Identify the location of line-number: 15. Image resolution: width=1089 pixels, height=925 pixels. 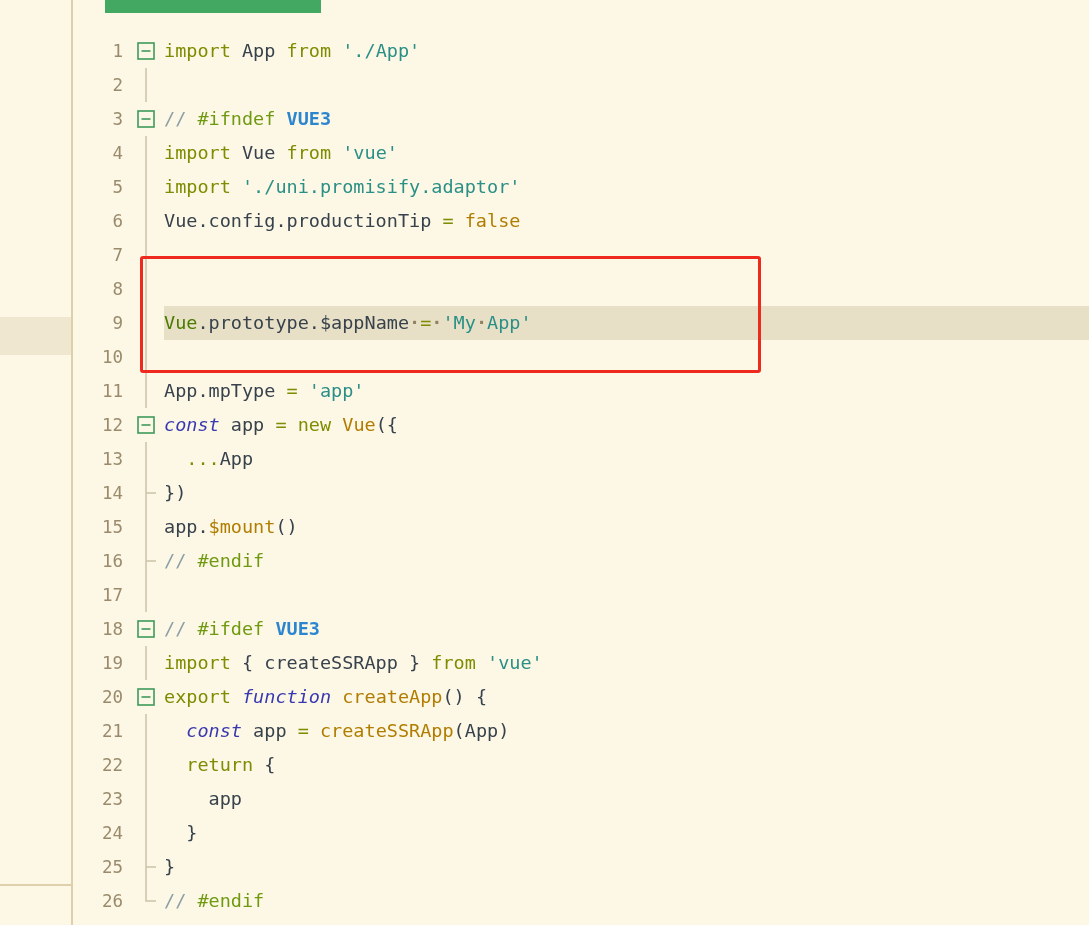
(111, 527).